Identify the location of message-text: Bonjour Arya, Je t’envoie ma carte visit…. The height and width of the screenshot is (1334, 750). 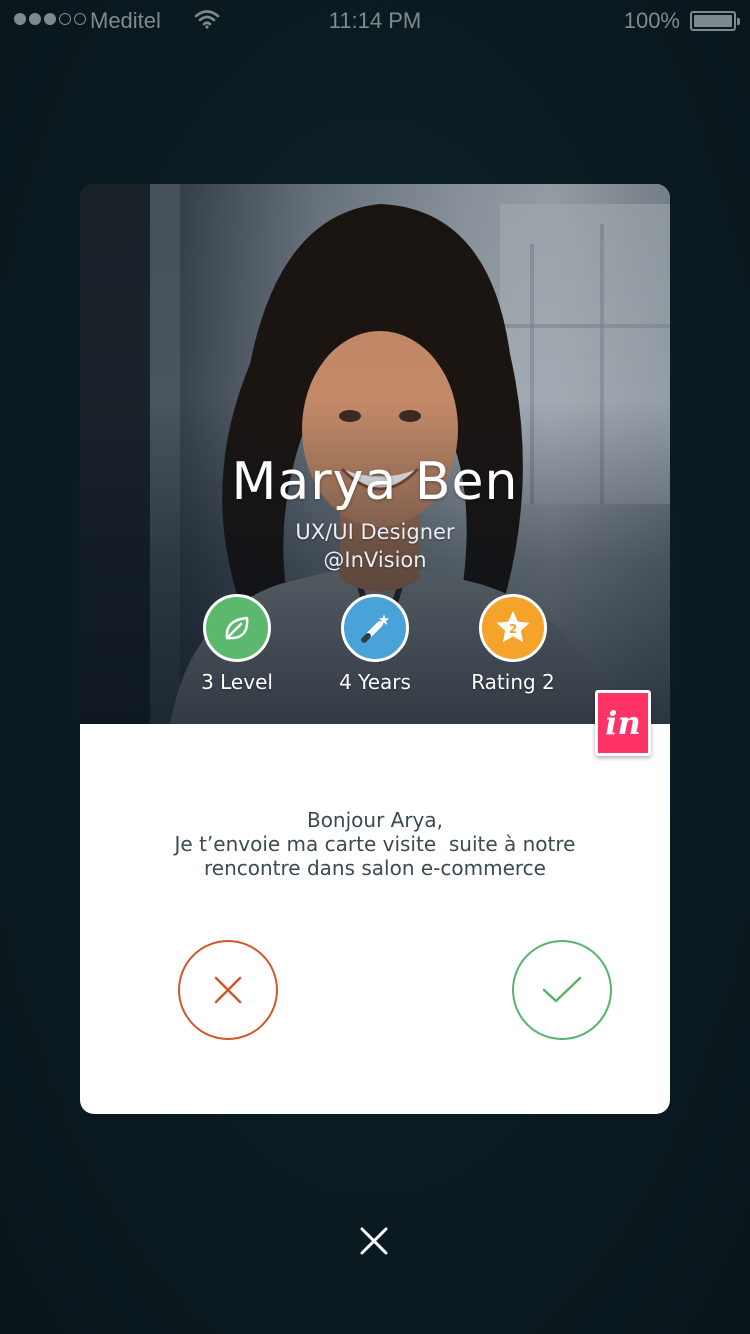
(375, 844).